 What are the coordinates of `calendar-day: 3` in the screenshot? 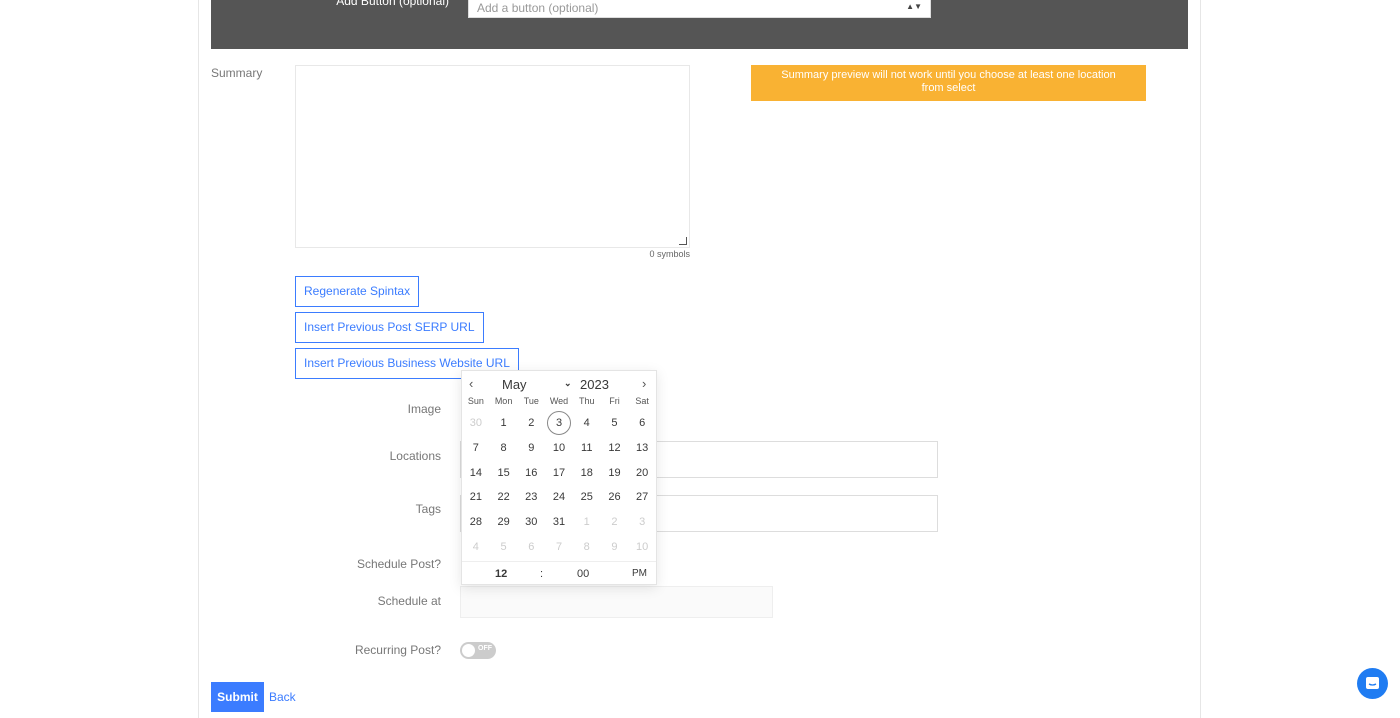 It's located at (642, 522).